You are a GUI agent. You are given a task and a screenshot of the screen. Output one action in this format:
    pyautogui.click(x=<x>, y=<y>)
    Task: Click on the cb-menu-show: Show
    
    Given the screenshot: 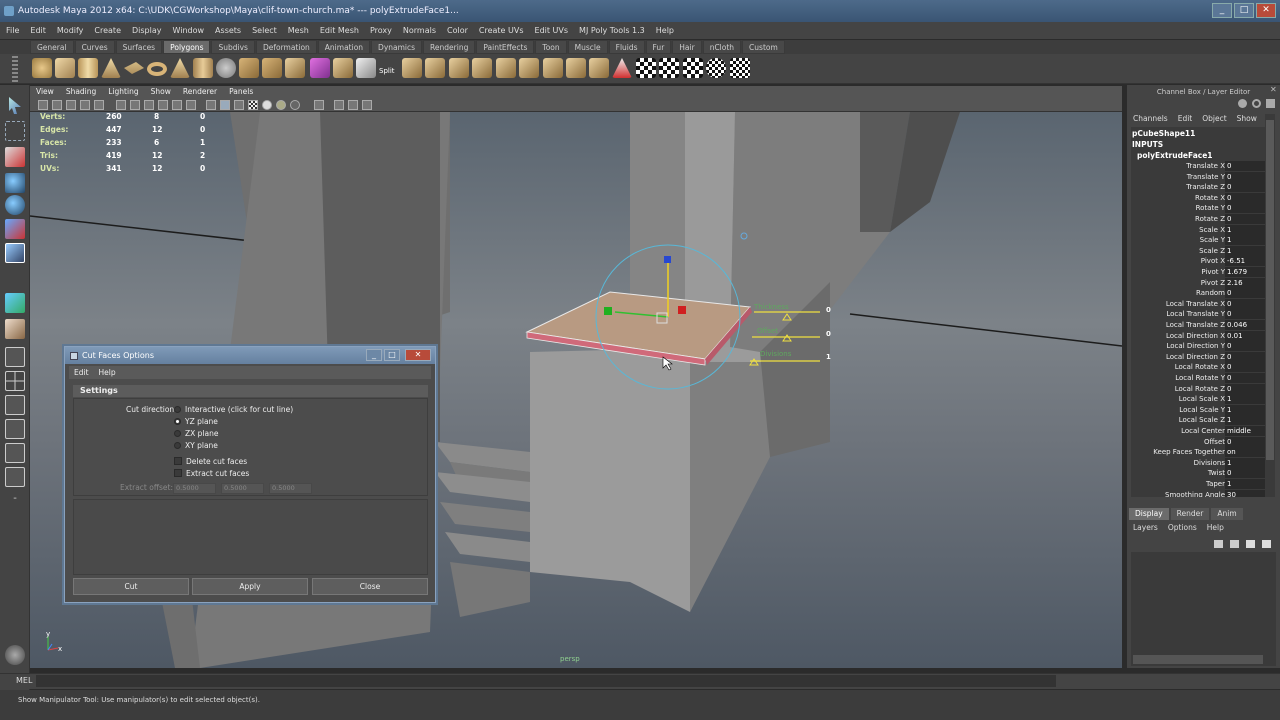 What is the action you would take?
    pyautogui.click(x=1247, y=119)
    